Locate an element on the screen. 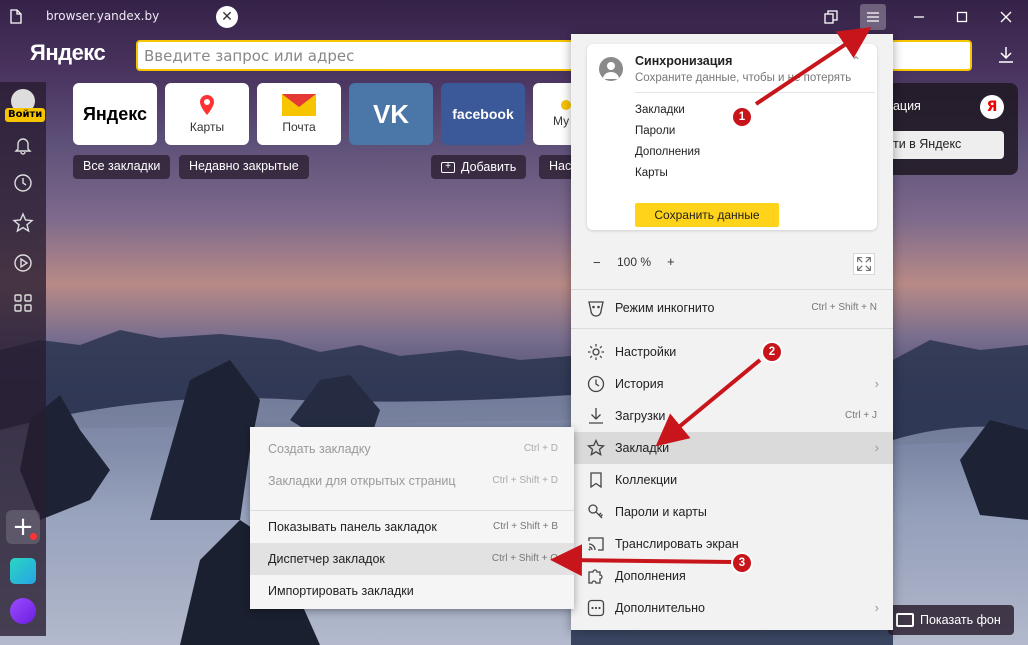  submenu-item-label: Импортировать закладки is located at coordinates (341, 591).